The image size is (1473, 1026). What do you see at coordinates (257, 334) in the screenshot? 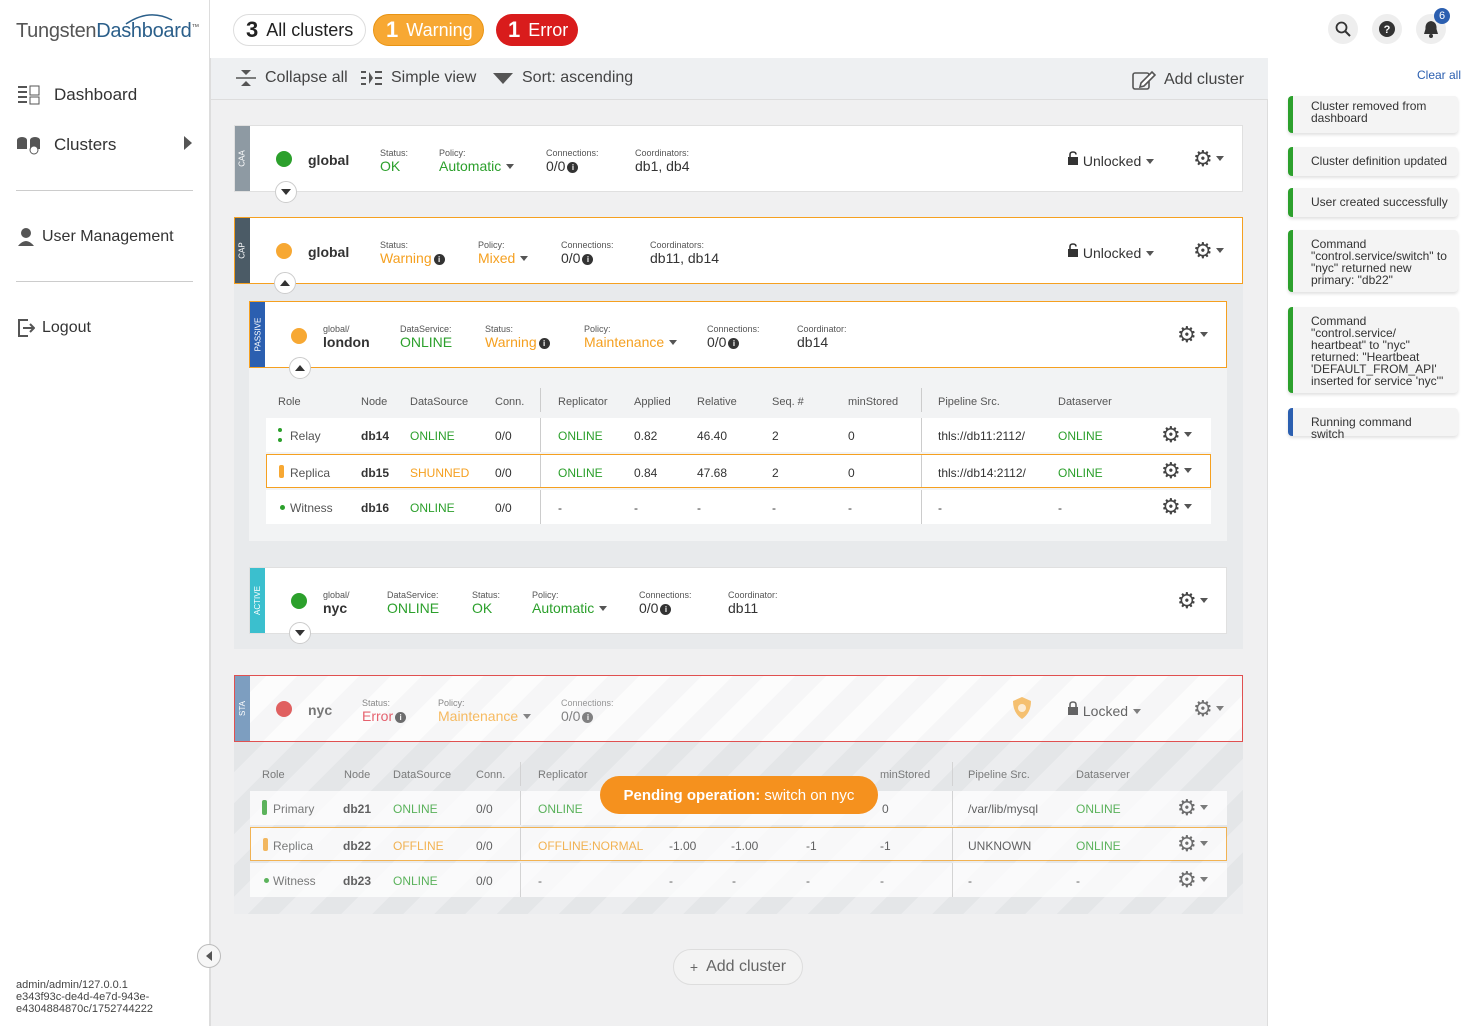
I see `cluster-type-label: PASSIVE` at bounding box center [257, 334].